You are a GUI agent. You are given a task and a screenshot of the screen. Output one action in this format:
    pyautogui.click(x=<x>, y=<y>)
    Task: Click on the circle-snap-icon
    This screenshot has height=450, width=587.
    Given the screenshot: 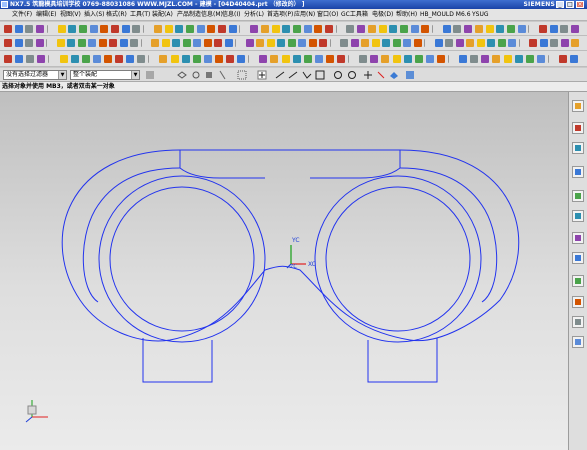 What is the action you would take?
    pyautogui.click(x=196, y=75)
    